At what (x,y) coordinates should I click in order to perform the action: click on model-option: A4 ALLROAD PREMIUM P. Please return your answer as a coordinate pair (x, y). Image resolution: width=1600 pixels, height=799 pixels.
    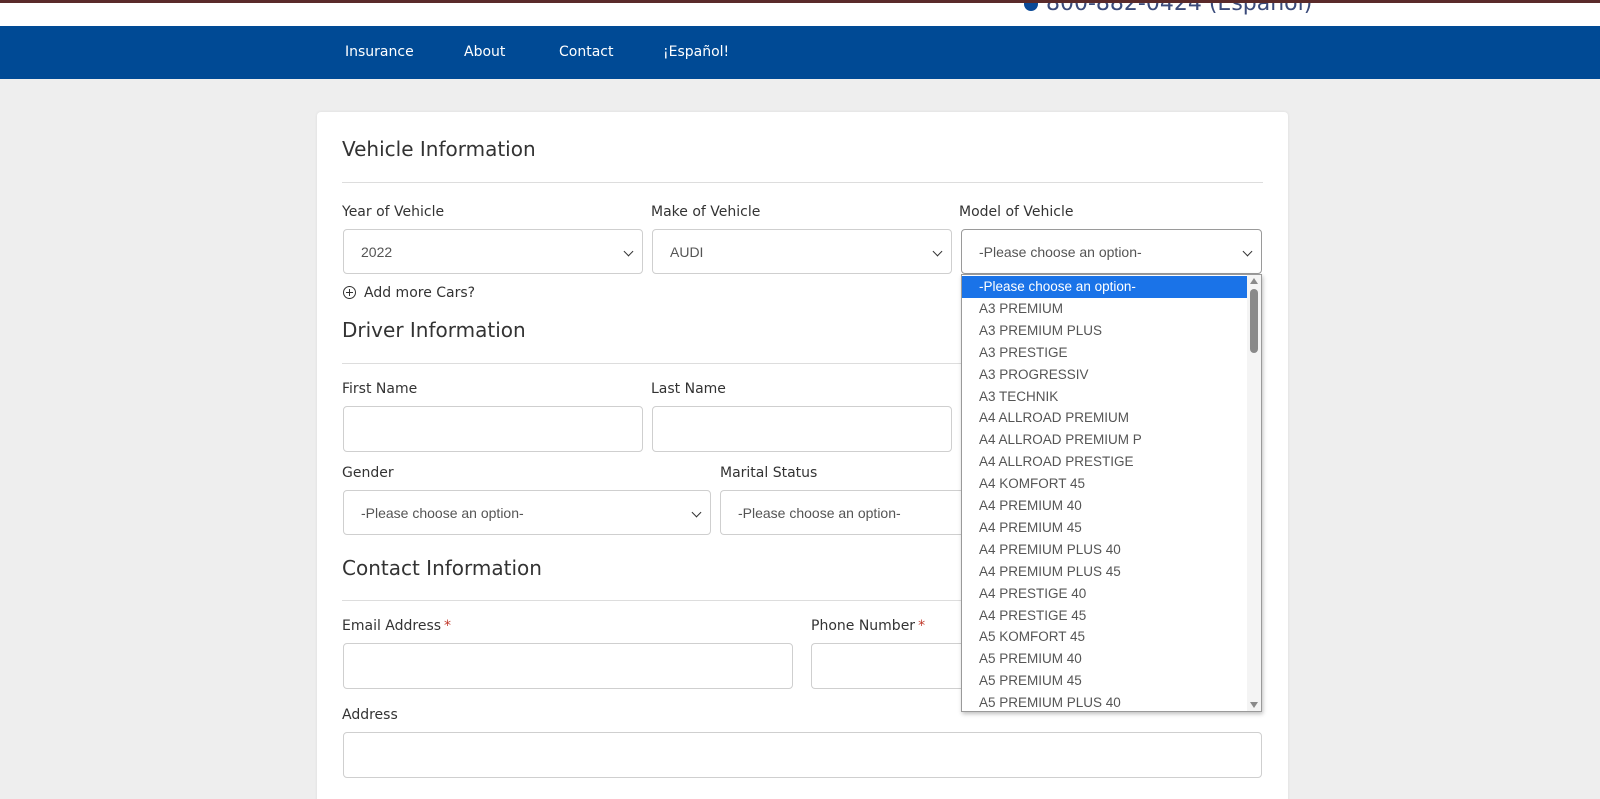
    Looking at the image, I should click on (1105, 440).